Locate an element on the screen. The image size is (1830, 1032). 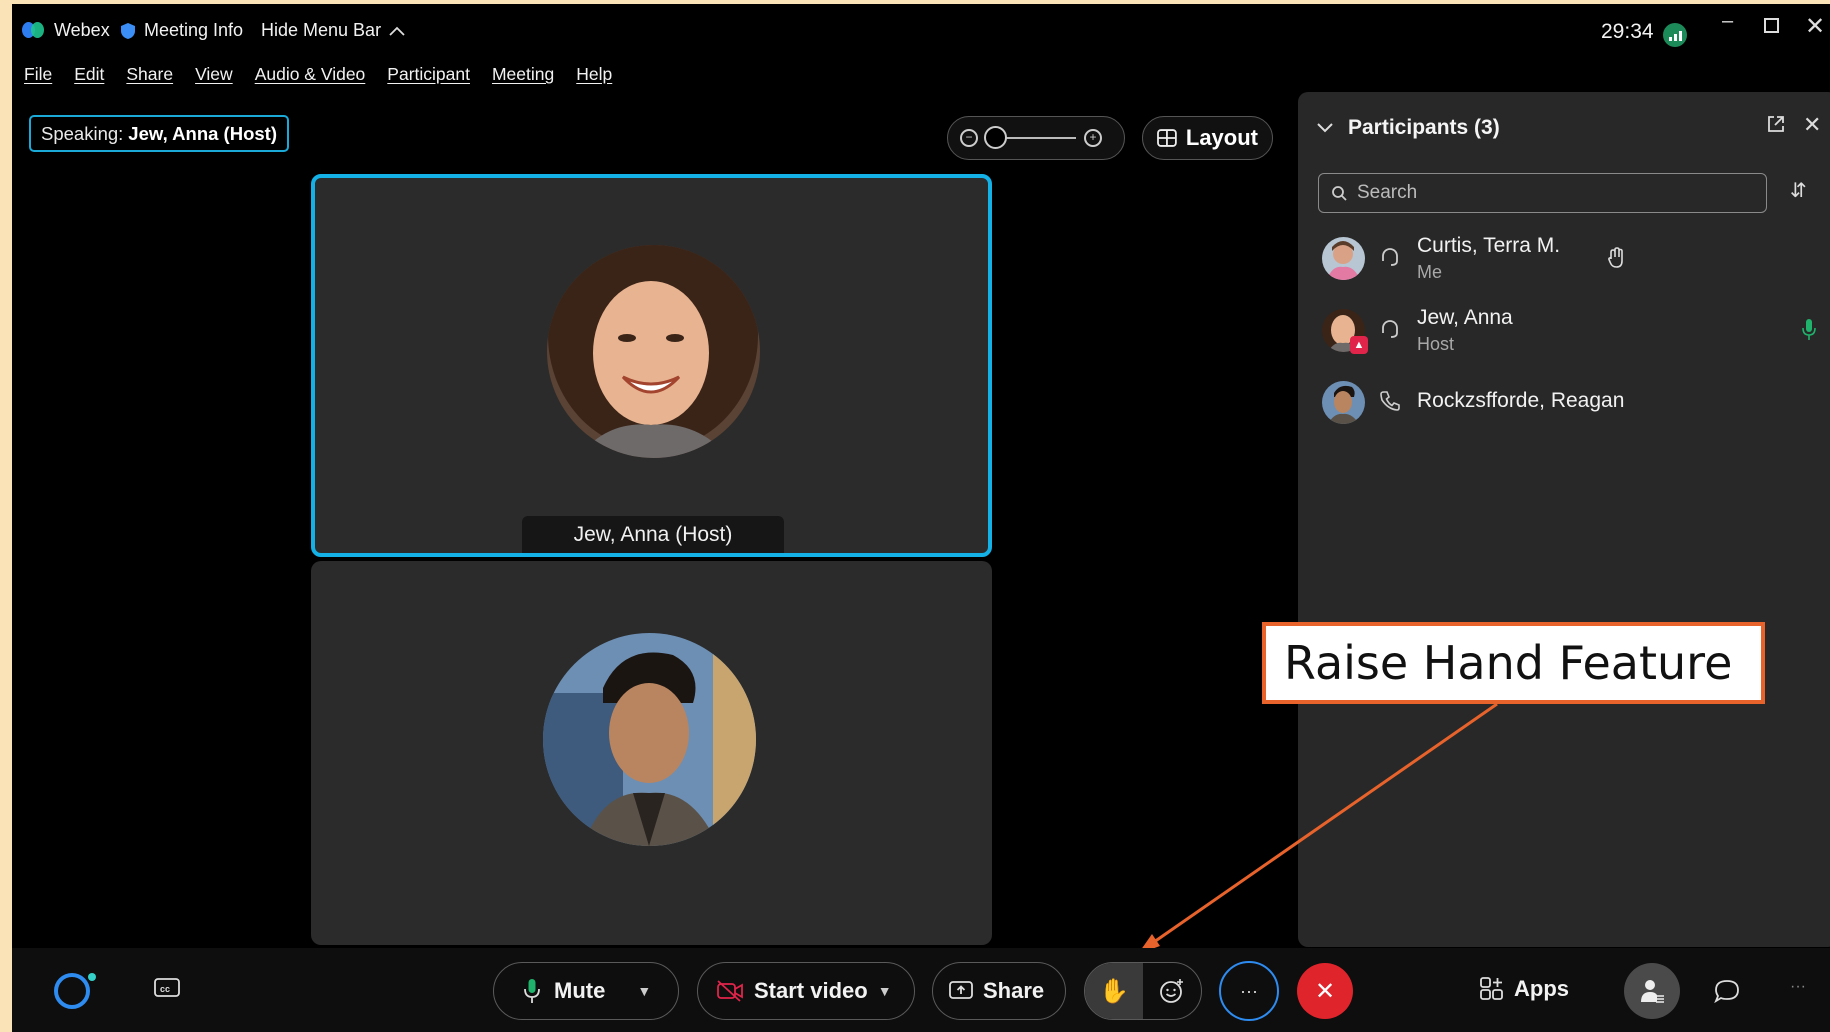
assistant-dot is located at coordinates (92, 977).